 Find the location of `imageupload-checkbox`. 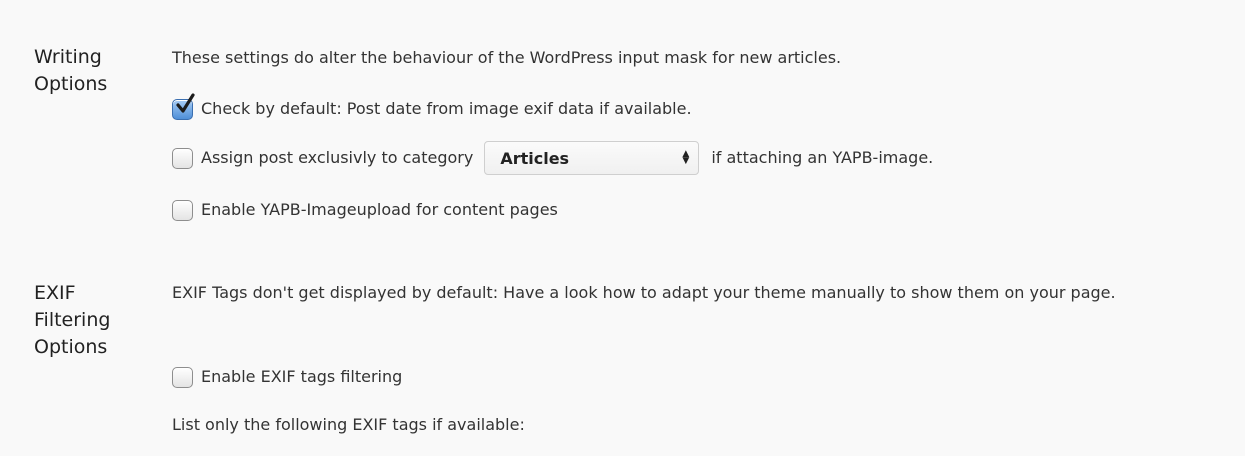

imageupload-checkbox is located at coordinates (182, 210).